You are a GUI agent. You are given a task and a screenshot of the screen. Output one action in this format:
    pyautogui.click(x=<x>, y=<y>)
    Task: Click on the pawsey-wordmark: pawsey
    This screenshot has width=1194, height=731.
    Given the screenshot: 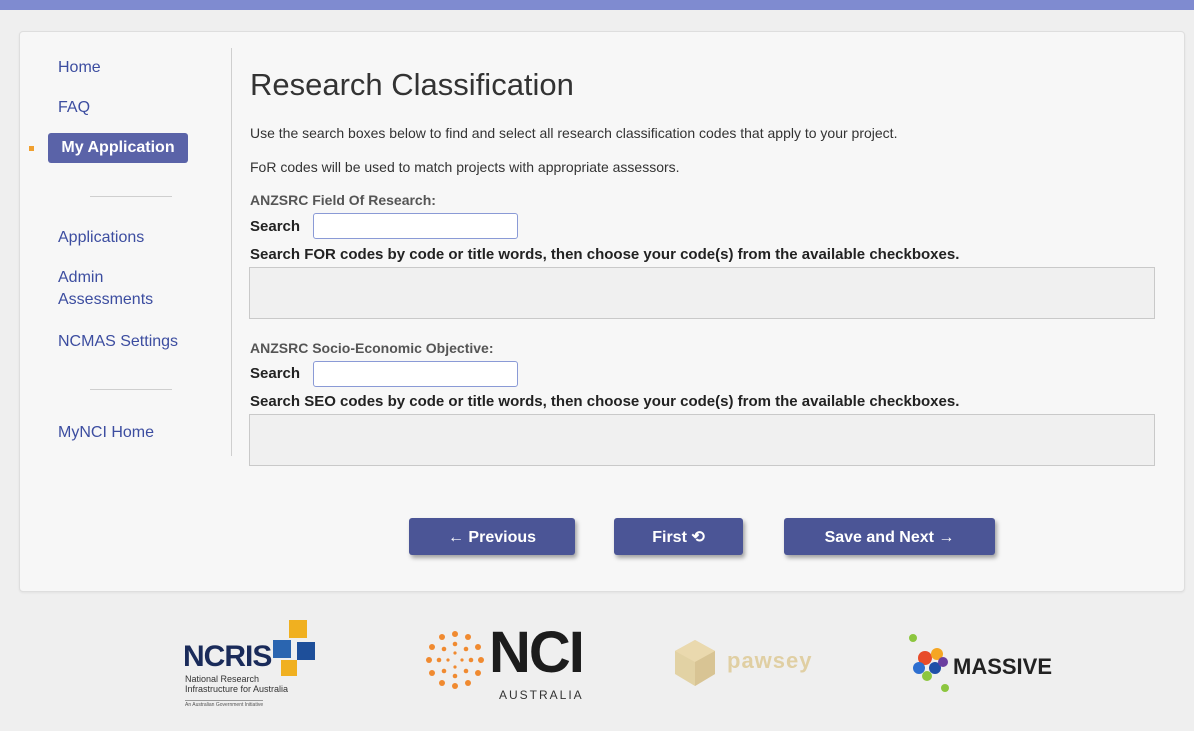 What is the action you would take?
    pyautogui.click(x=770, y=660)
    